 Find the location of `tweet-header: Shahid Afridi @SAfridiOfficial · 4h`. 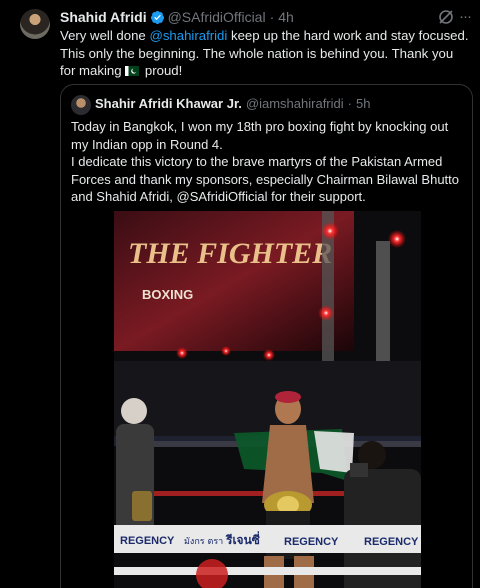

tweet-header: Shahid Afridi @SAfridiOfficial · 4h is located at coordinates (177, 17).